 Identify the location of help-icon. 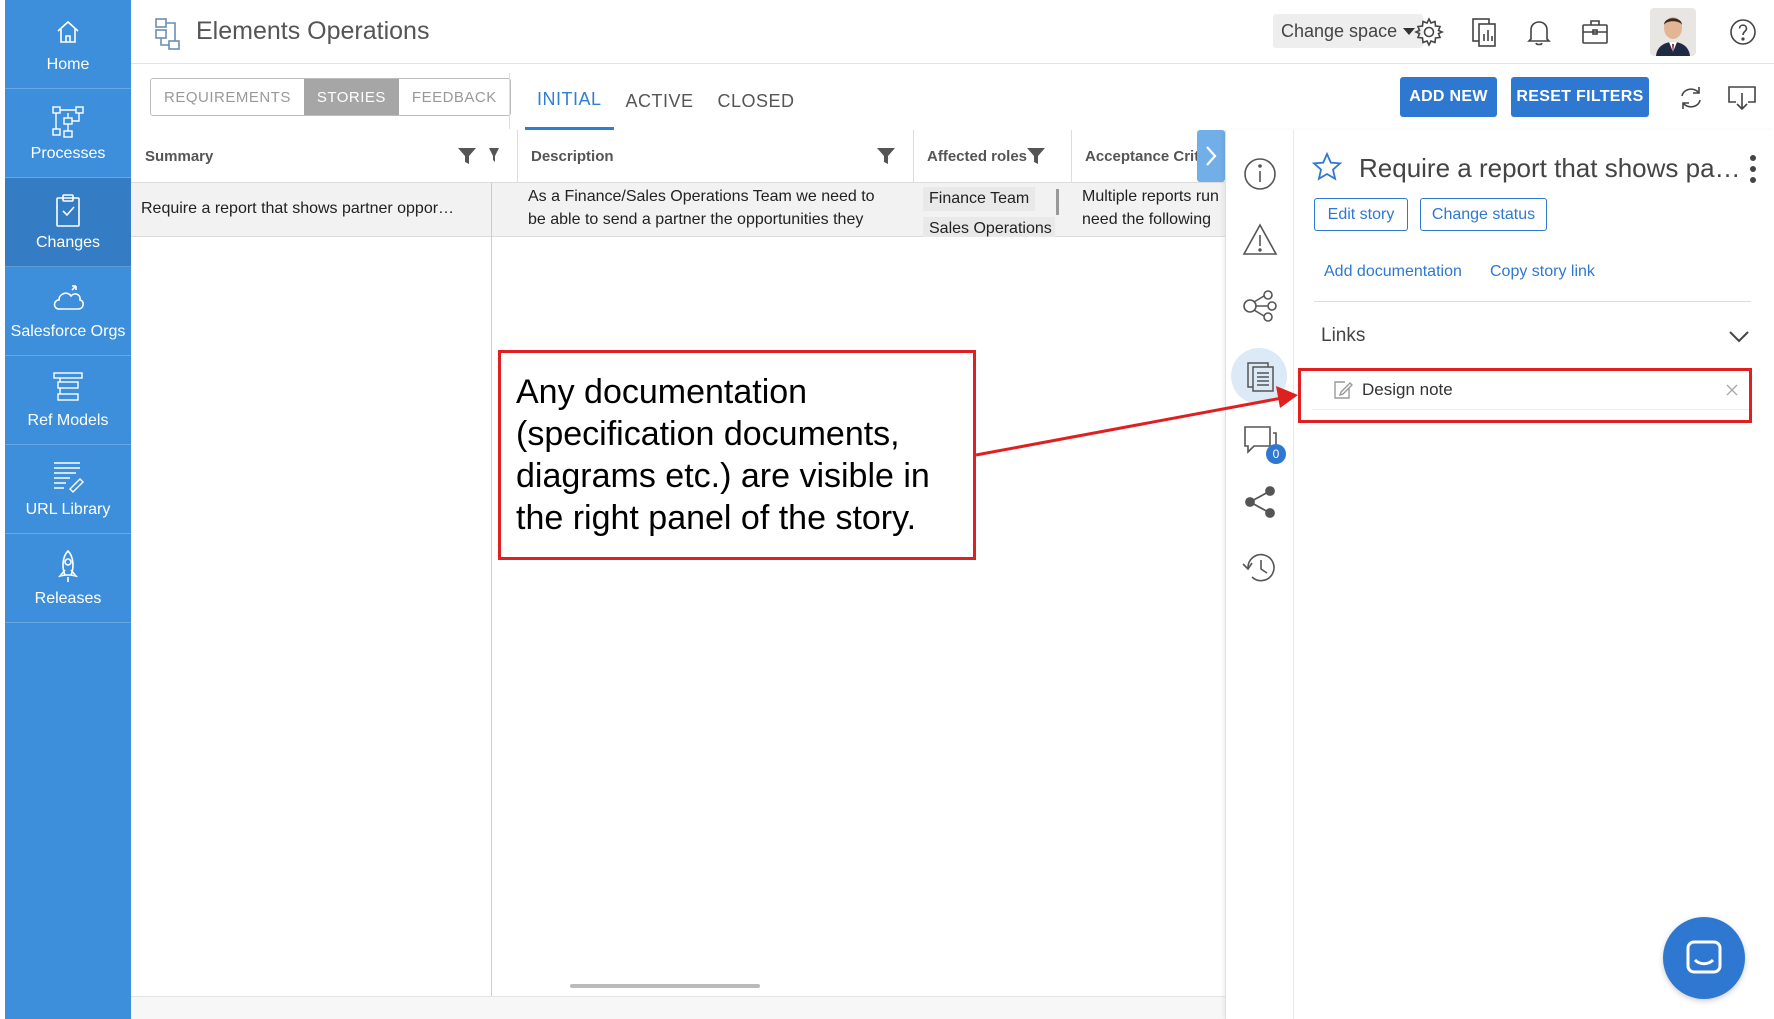
(1743, 32).